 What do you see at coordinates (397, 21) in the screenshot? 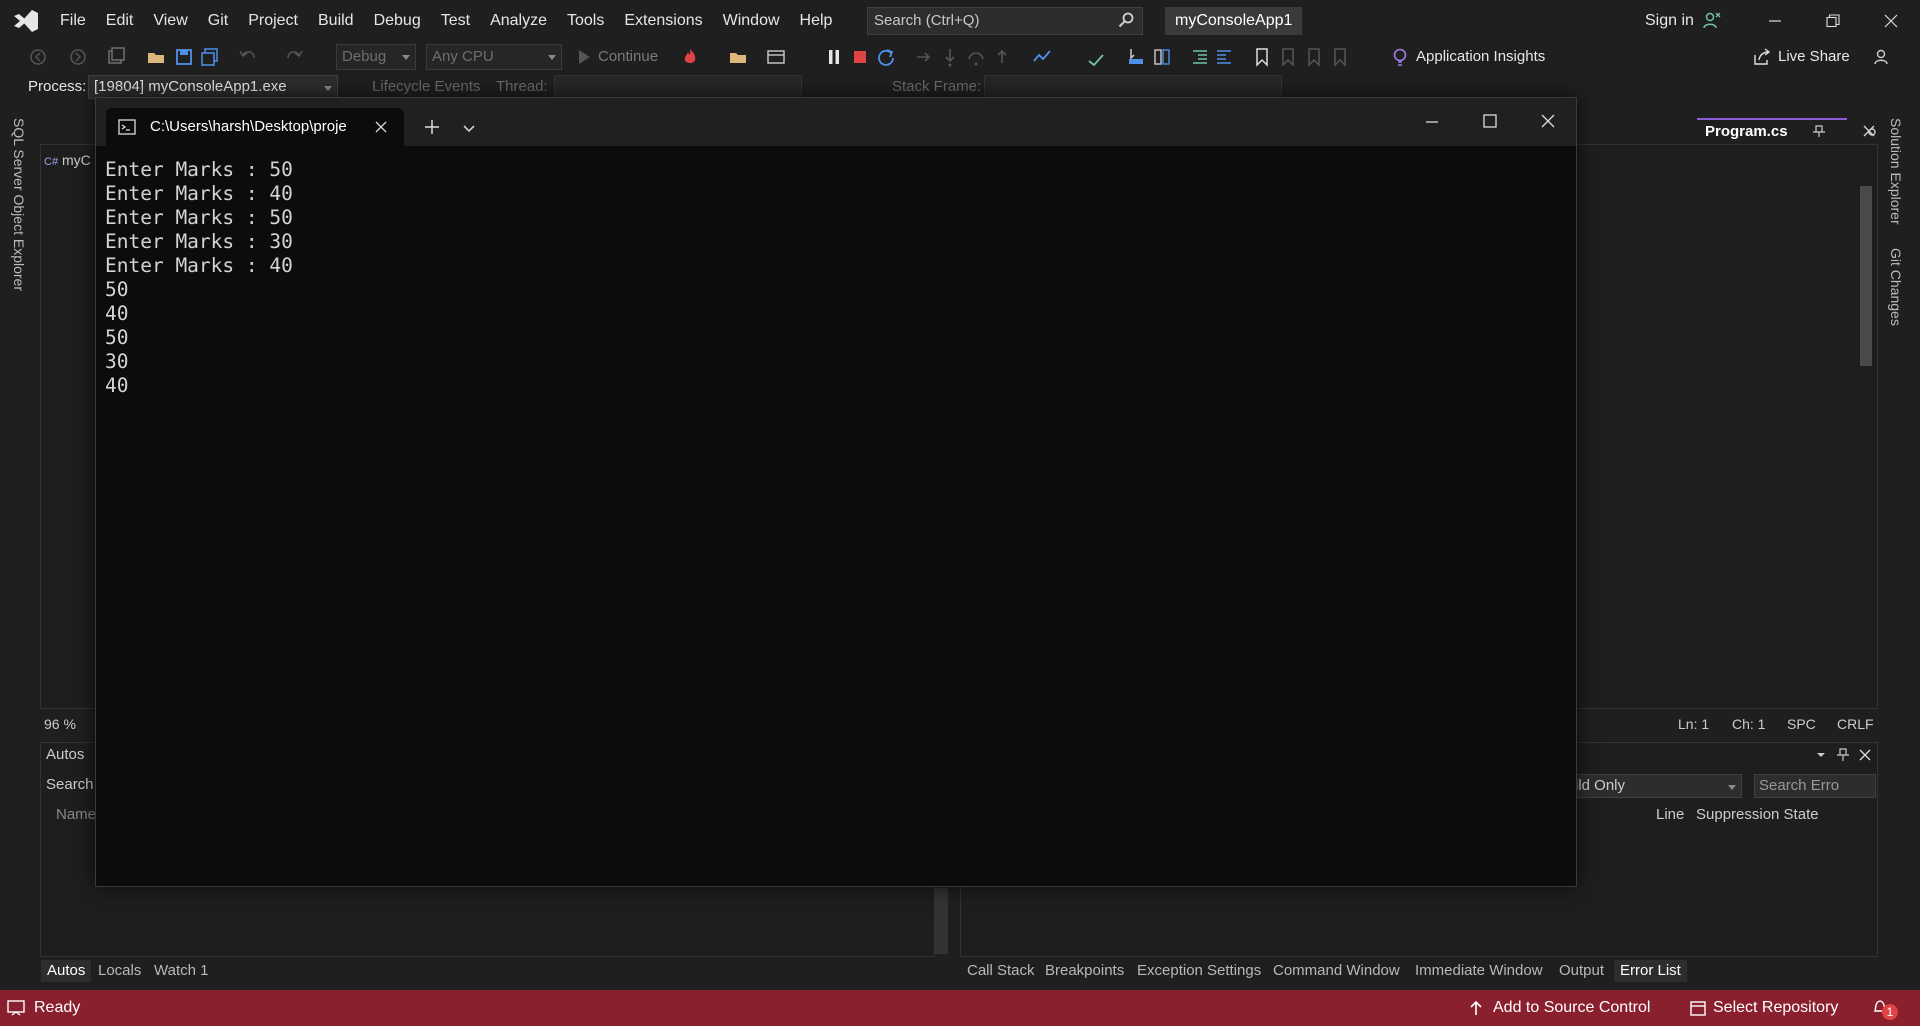
I see `menu-debug: Debug` at bounding box center [397, 21].